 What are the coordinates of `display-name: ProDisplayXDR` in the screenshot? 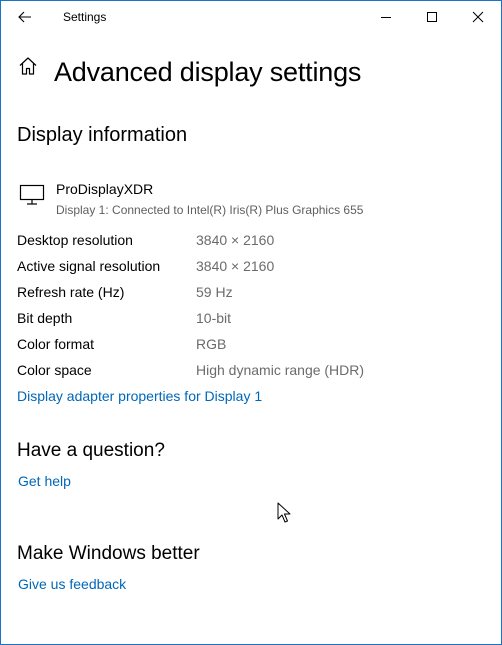 It's located at (105, 189).